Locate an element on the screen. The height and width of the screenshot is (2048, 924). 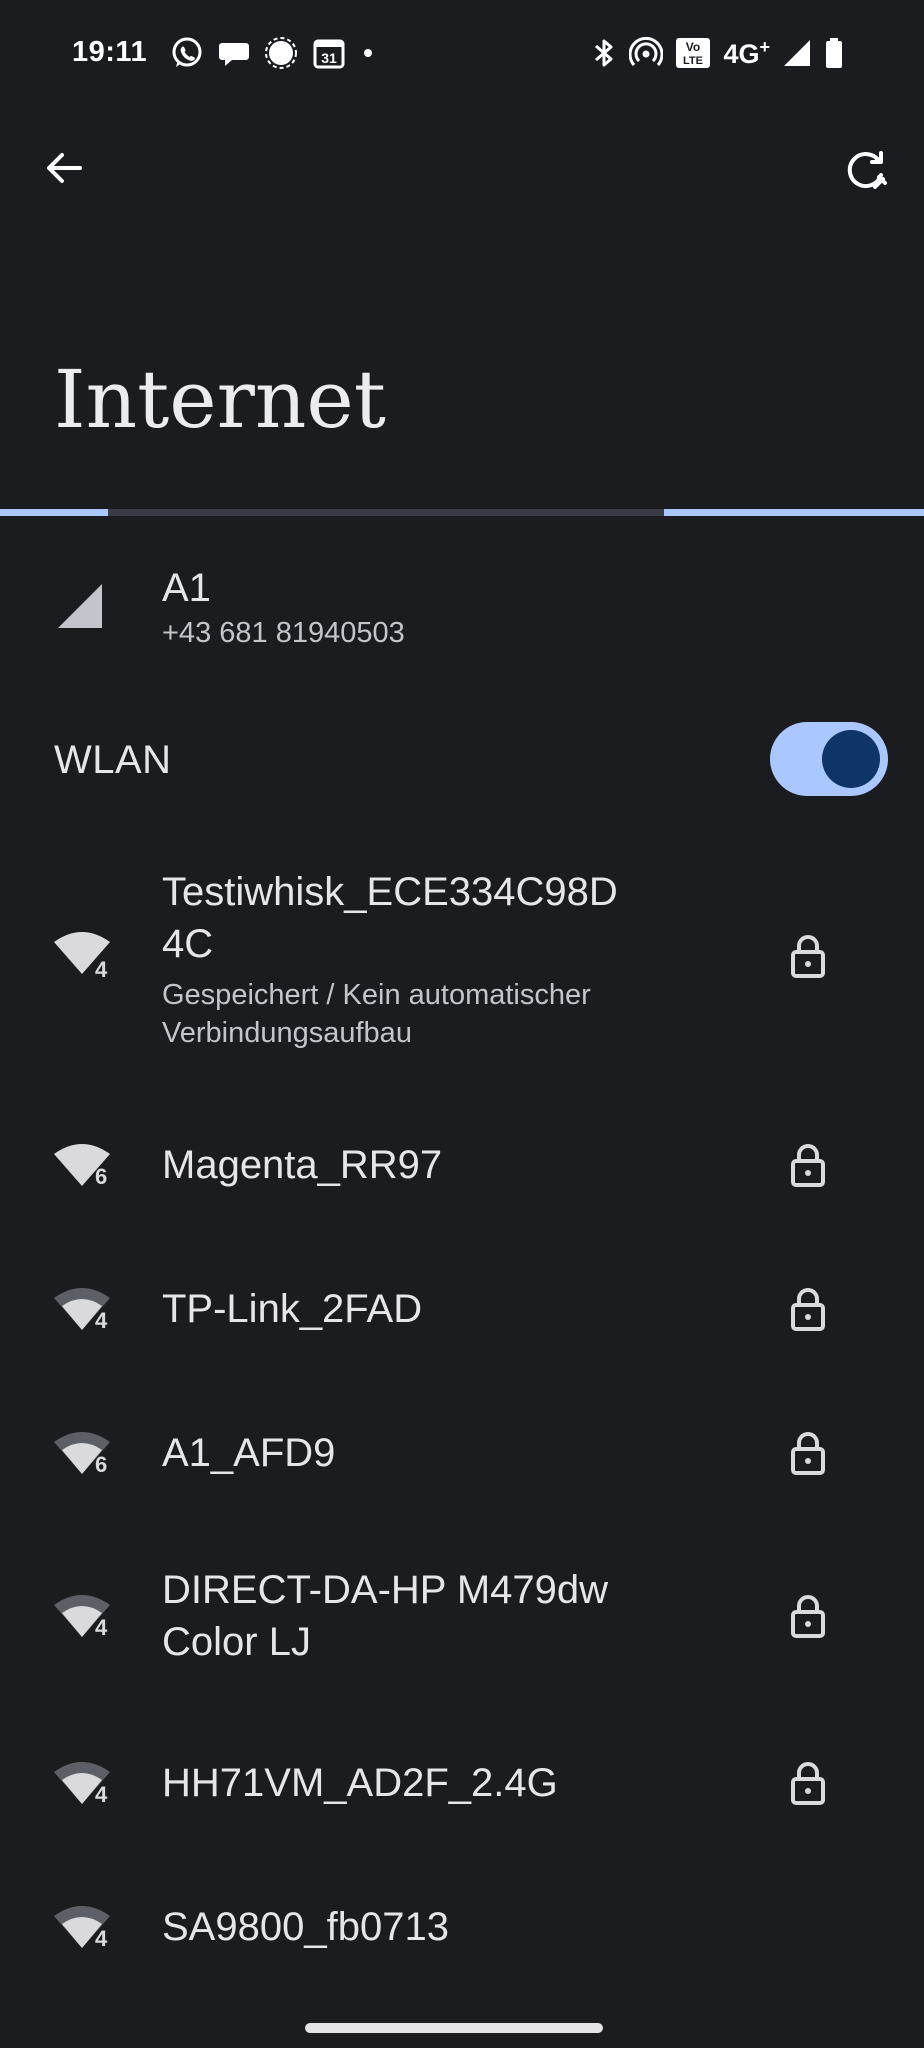
wifi-network-row: 4 TP-Link_2FAD is located at coordinates (462, 1309).